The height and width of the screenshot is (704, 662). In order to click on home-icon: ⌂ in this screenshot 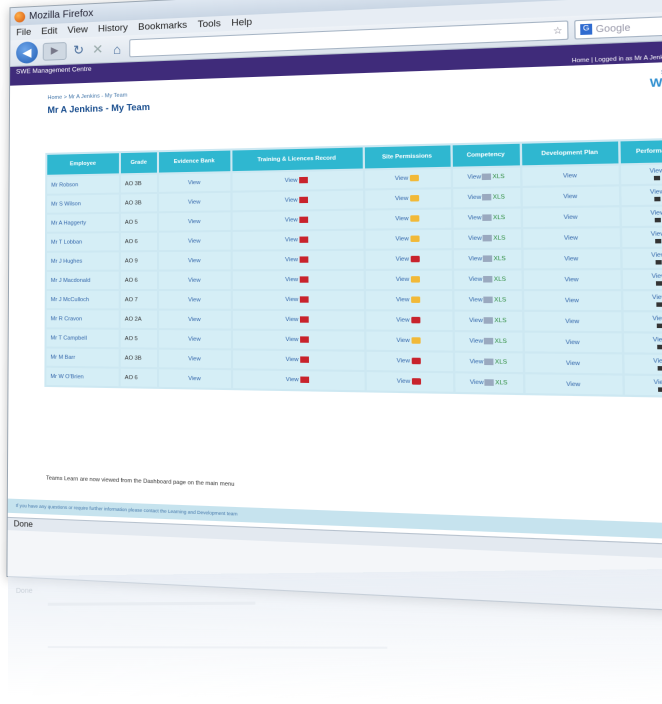, I will do `click(117, 49)`.